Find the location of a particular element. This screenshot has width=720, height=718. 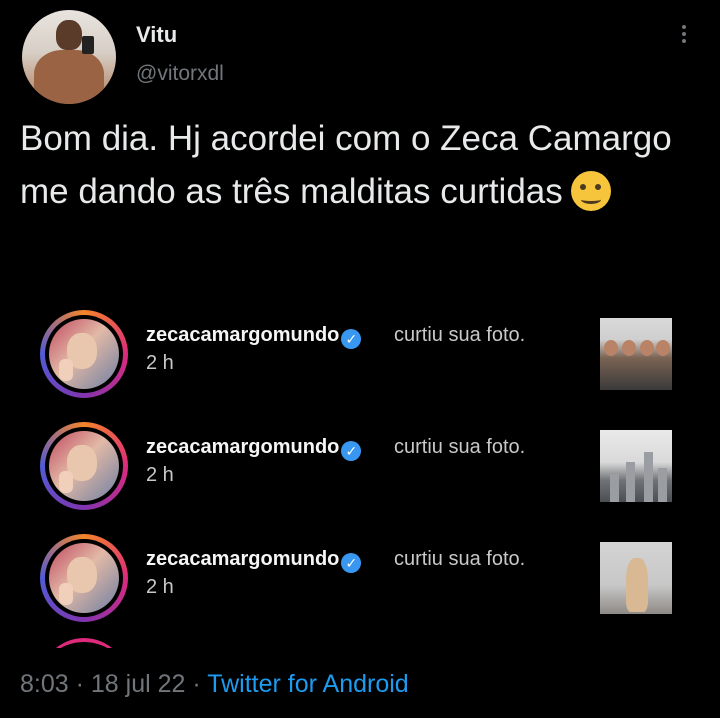

author-avatar is located at coordinates (69, 57).